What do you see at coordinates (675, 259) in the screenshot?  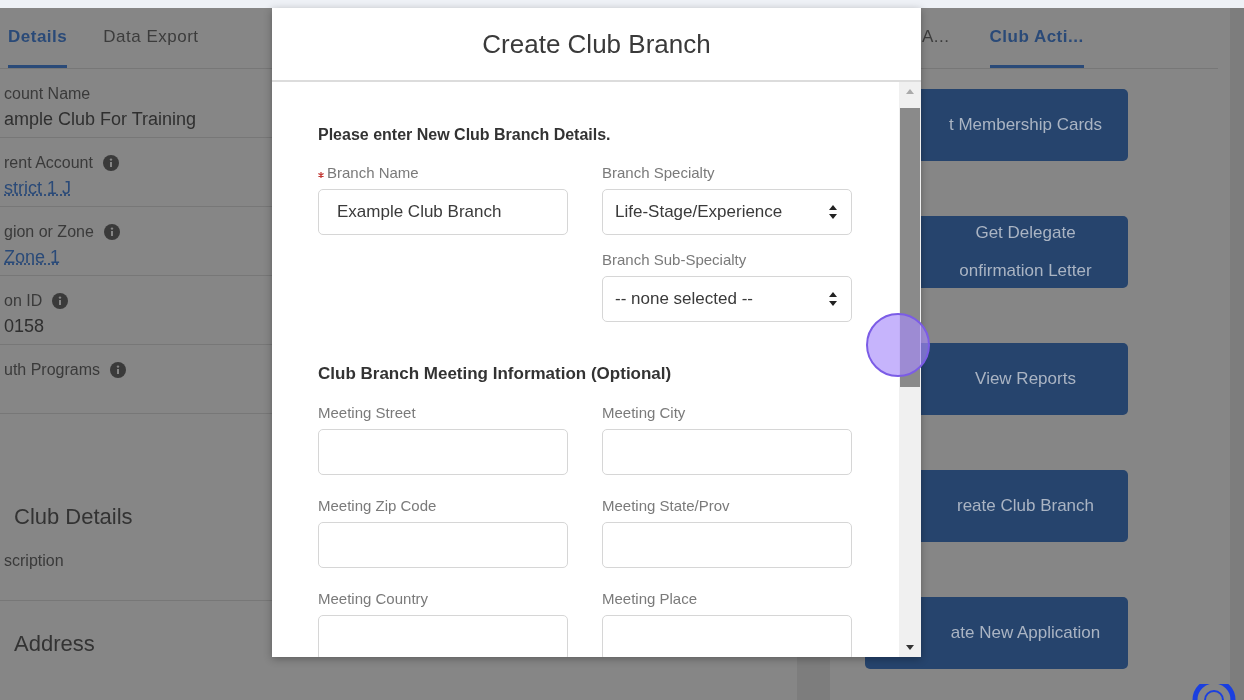 I see `field-label: Branch Sub-Specialty` at bounding box center [675, 259].